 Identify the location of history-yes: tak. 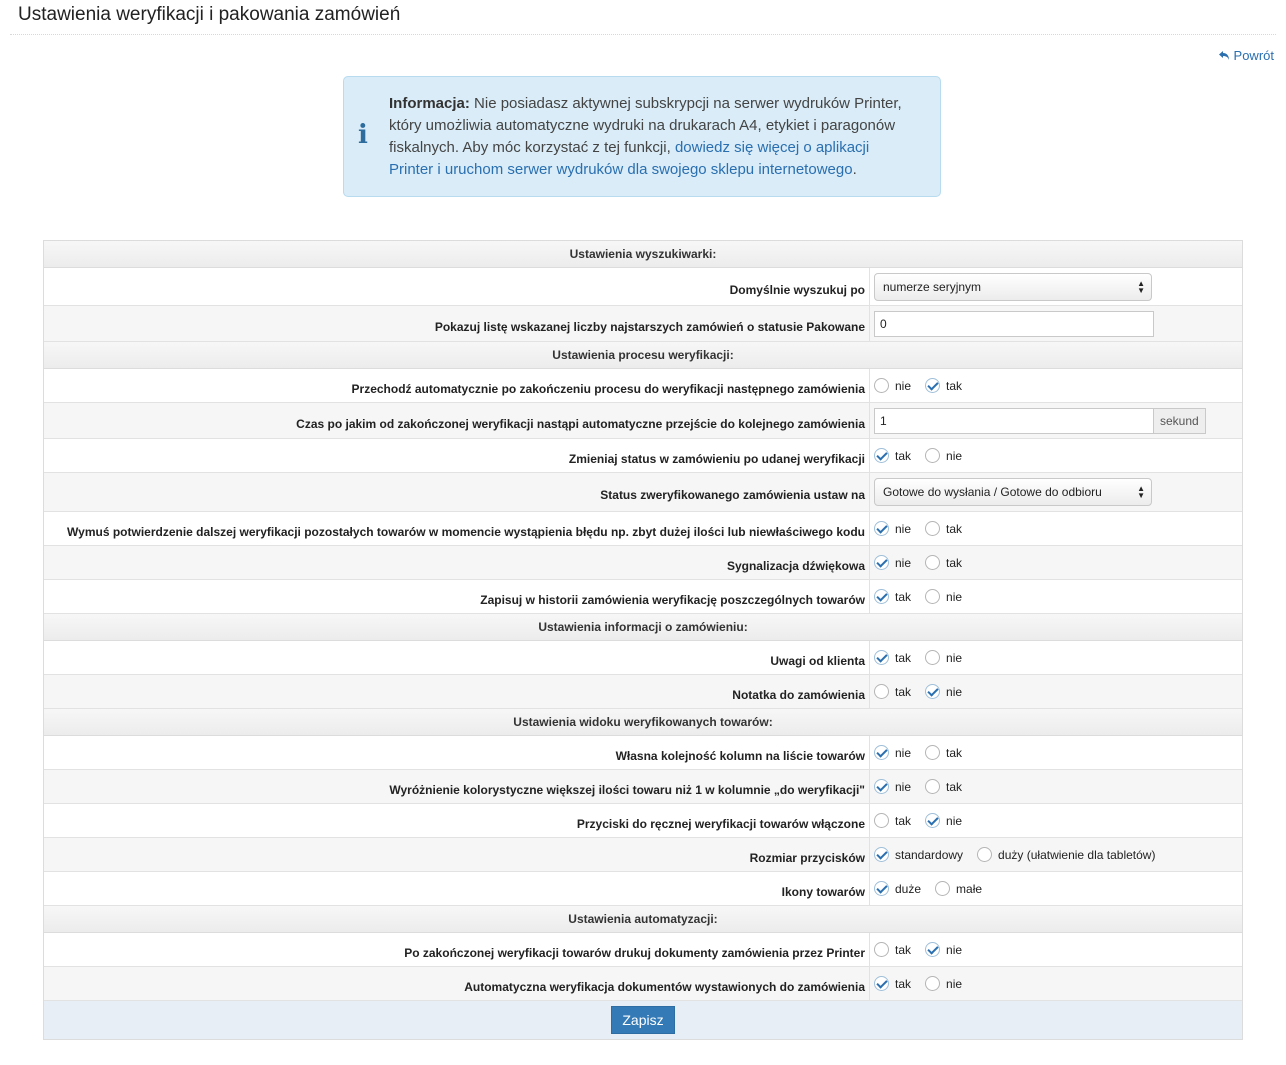
(892, 596).